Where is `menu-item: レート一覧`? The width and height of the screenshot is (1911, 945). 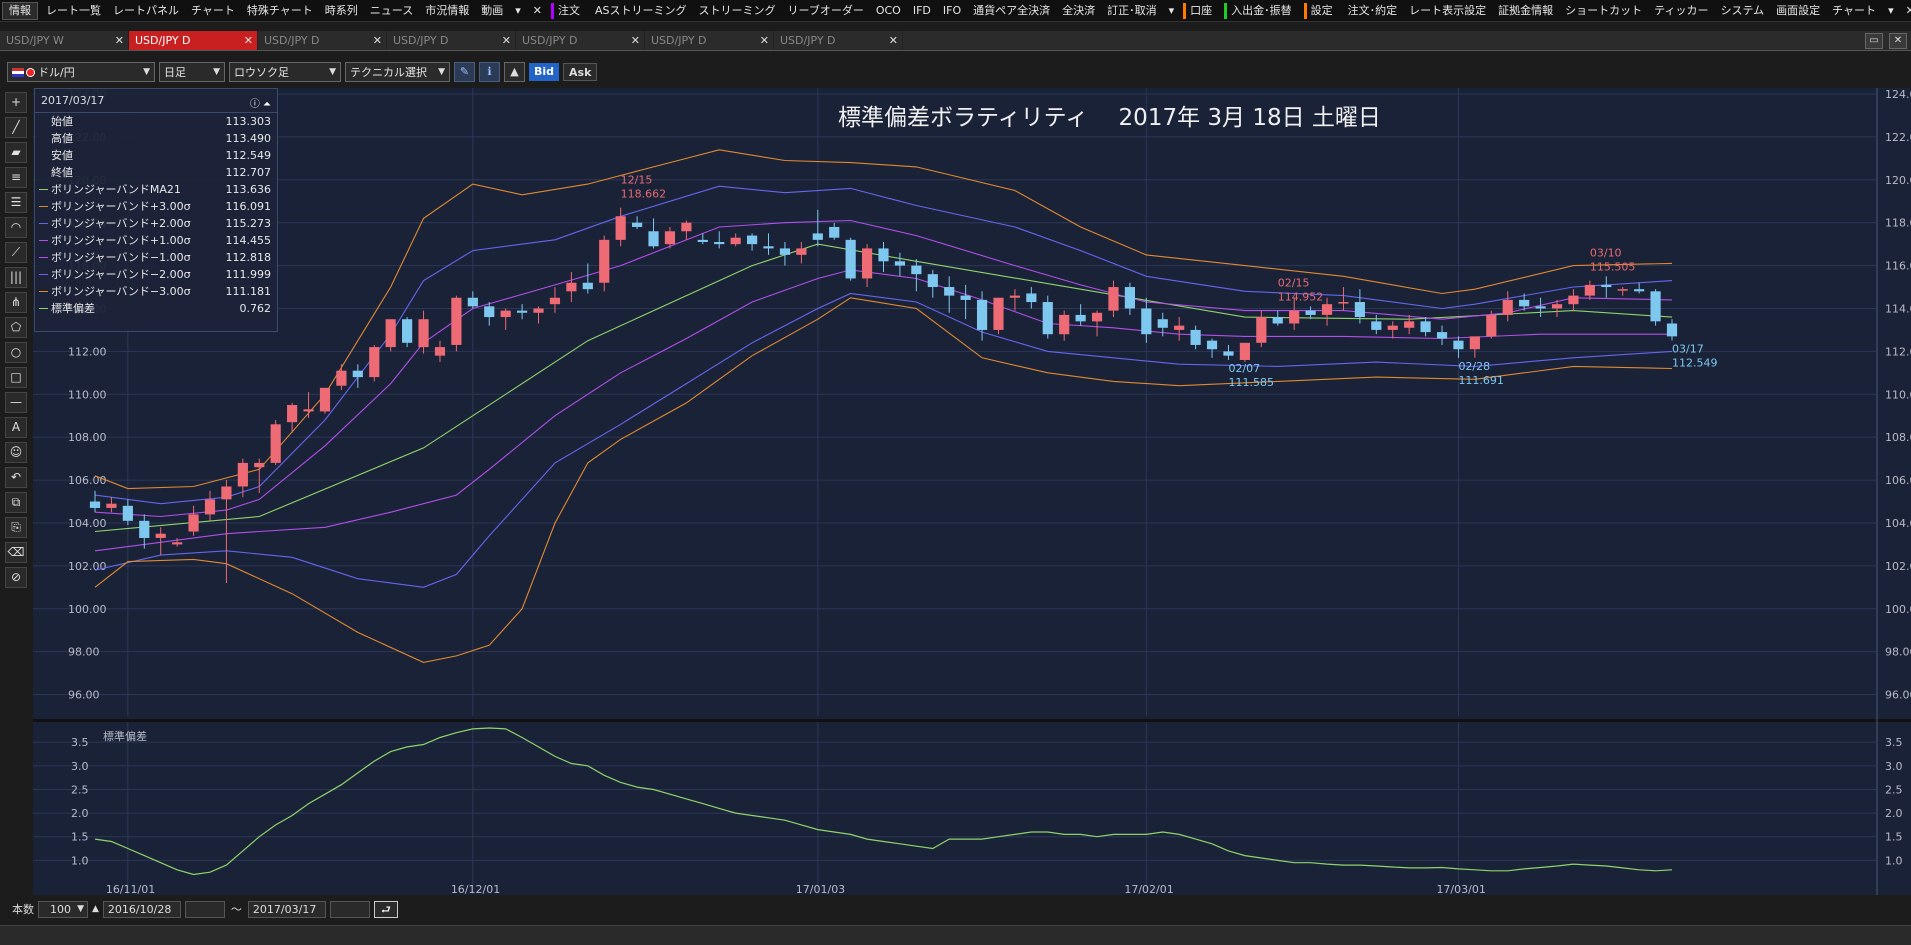 menu-item: レート一覧 is located at coordinates (73, 10).